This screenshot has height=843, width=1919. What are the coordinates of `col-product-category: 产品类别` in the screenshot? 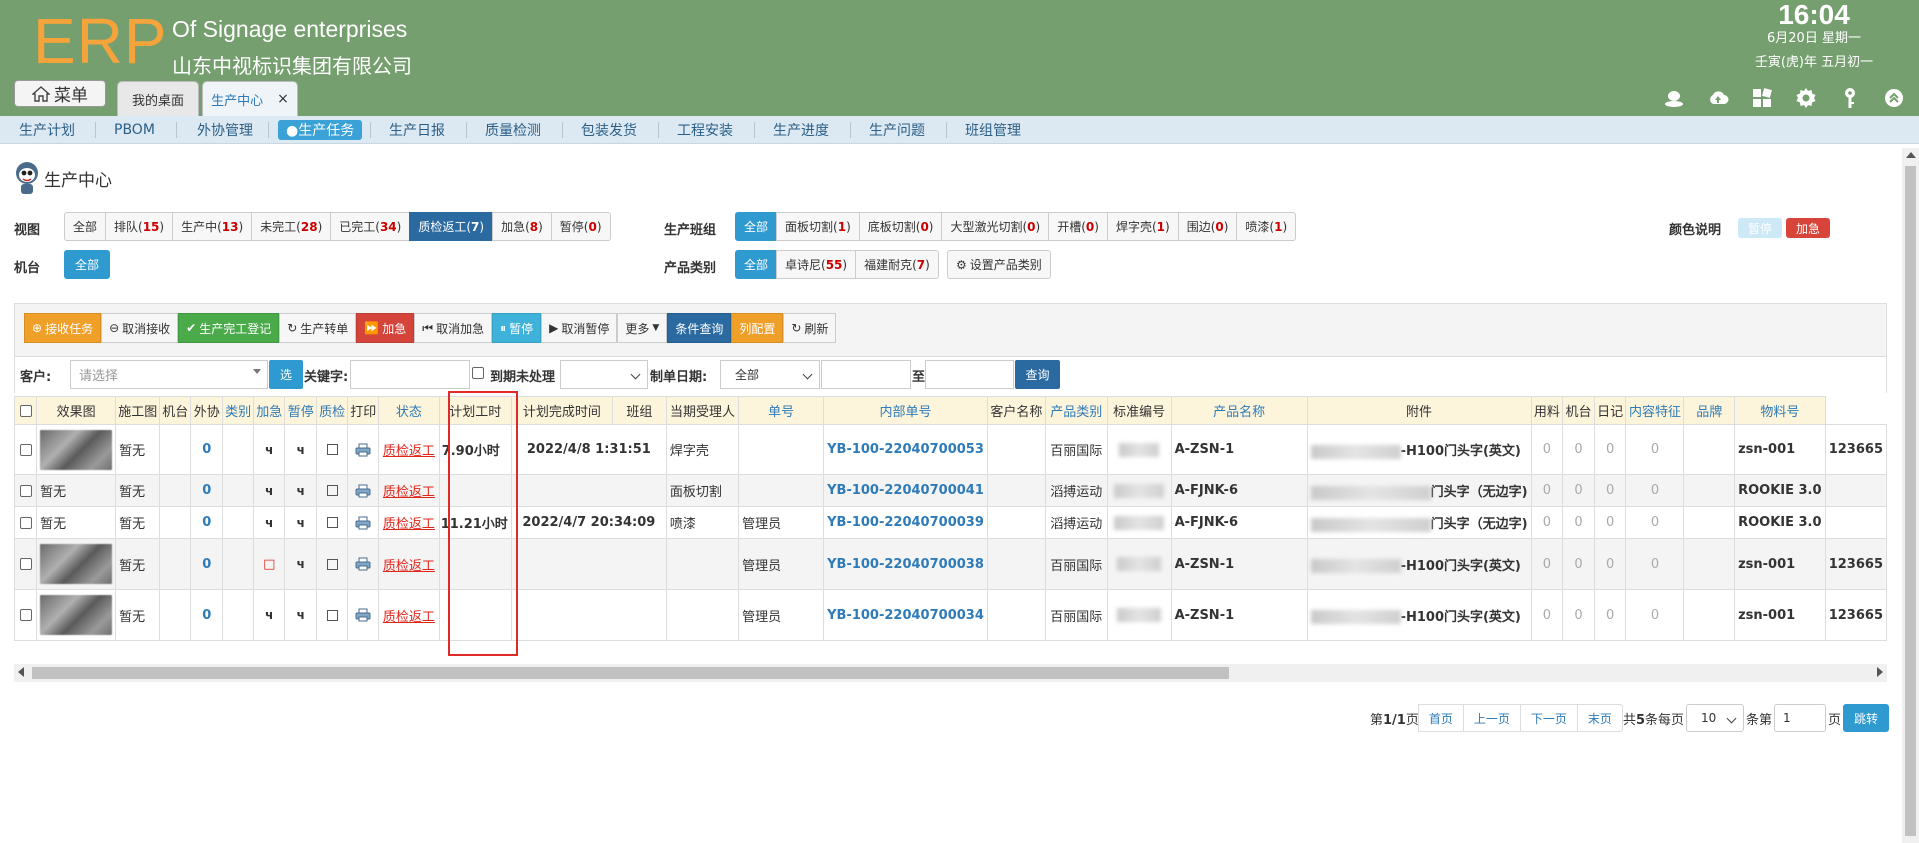 It's located at (1076, 410).